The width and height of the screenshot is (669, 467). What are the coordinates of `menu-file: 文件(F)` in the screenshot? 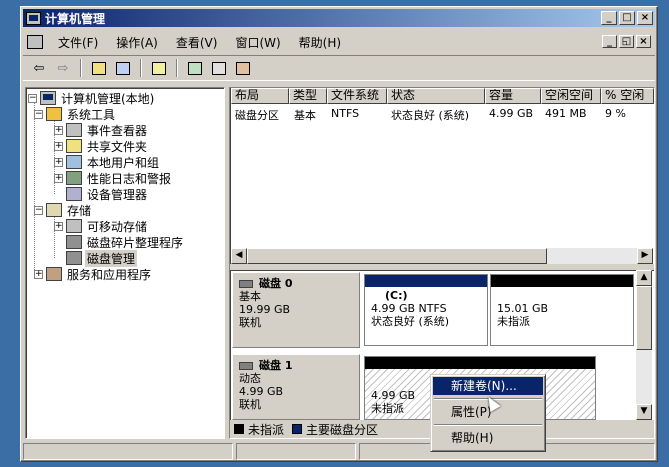 It's located at (78, 42).